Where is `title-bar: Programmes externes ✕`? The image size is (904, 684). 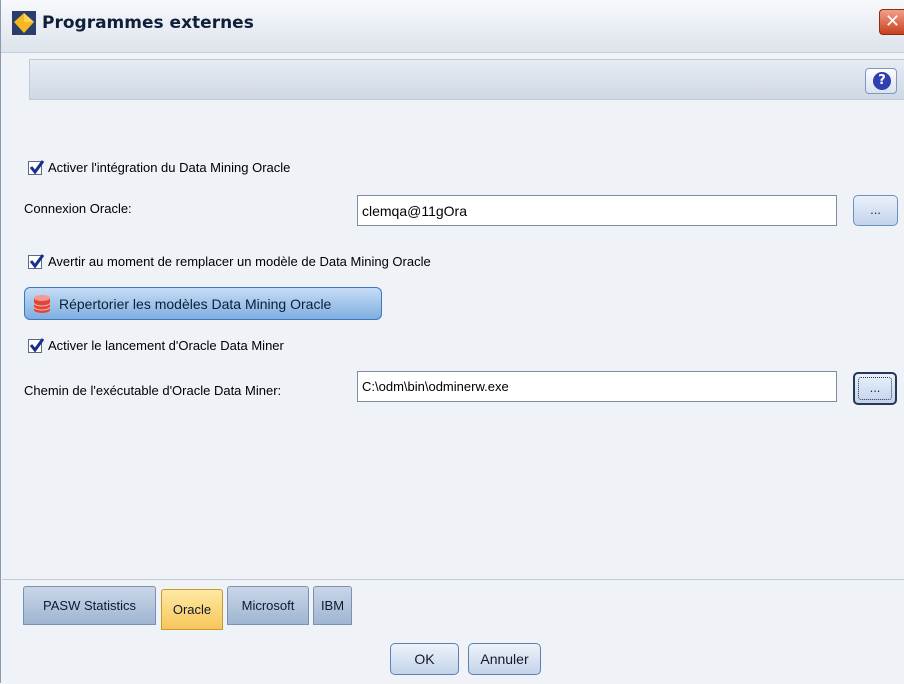 title-bar: Programmes externes ✕ is located at coordinates (452, 26).